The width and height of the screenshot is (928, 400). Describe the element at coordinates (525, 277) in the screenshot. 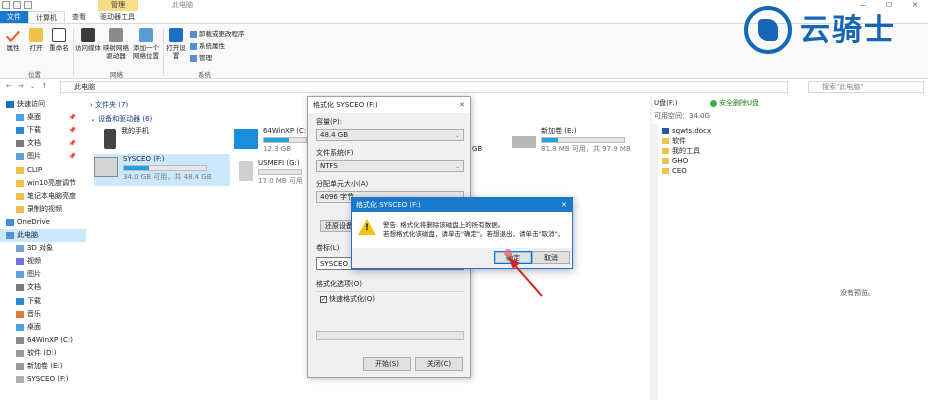

I see `annotation-arrow` at that location.